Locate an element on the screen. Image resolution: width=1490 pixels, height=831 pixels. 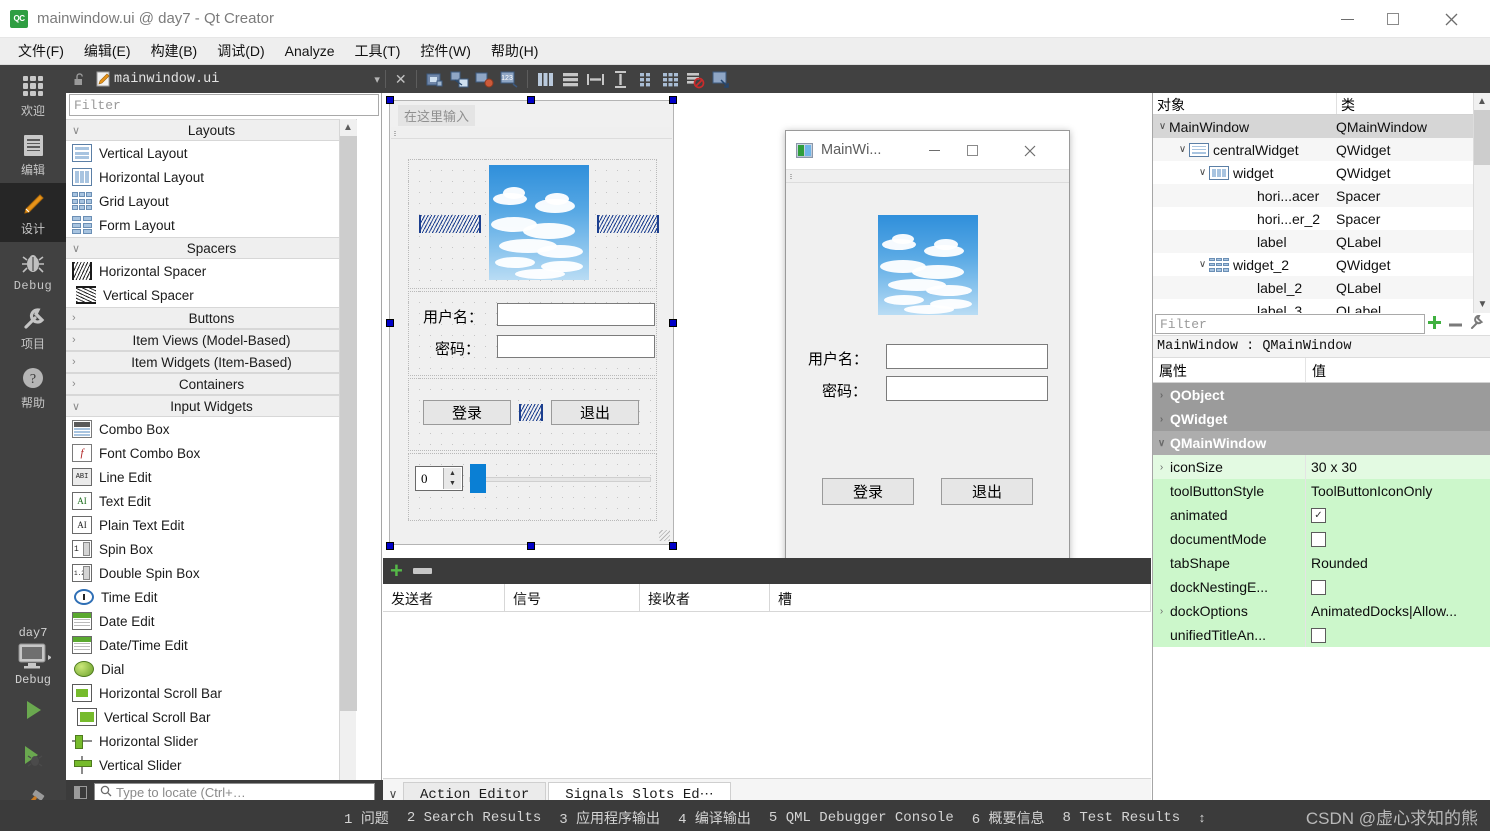
widget-item-vertical-layout: Vertical Layout is located at coordinates (211, 153).